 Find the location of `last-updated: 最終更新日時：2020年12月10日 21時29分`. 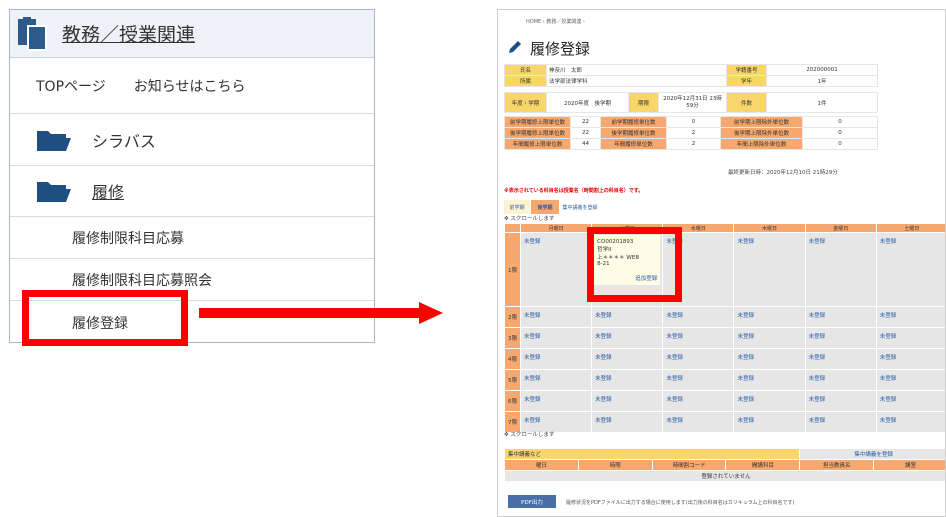

last-updated: 最終更新日時：2020年12月10日 21時29分 is located at coordinates (783, 173).